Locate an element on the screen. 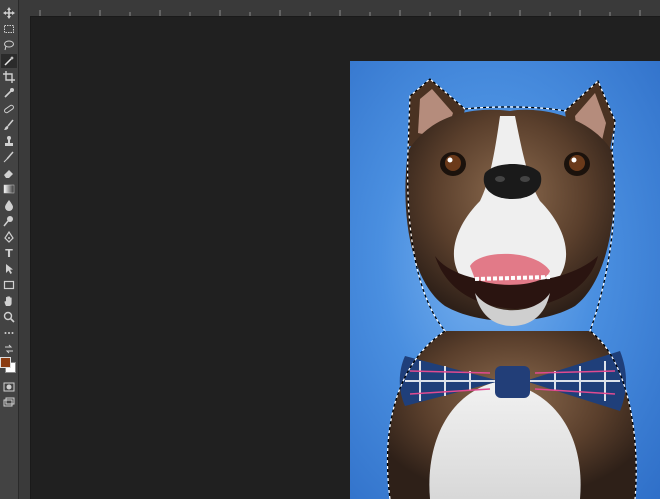  more-tools-icon is located at coordinates (9, 333).